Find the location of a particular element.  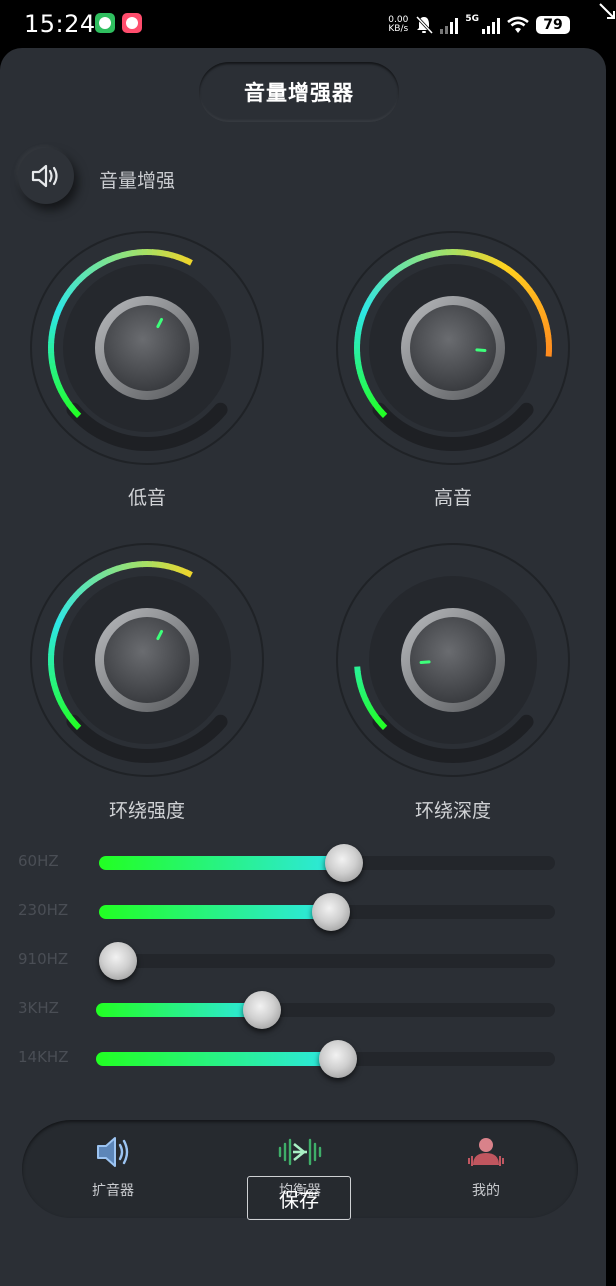

knob-treble-label: 高音 is located at coordinates (452, 498).